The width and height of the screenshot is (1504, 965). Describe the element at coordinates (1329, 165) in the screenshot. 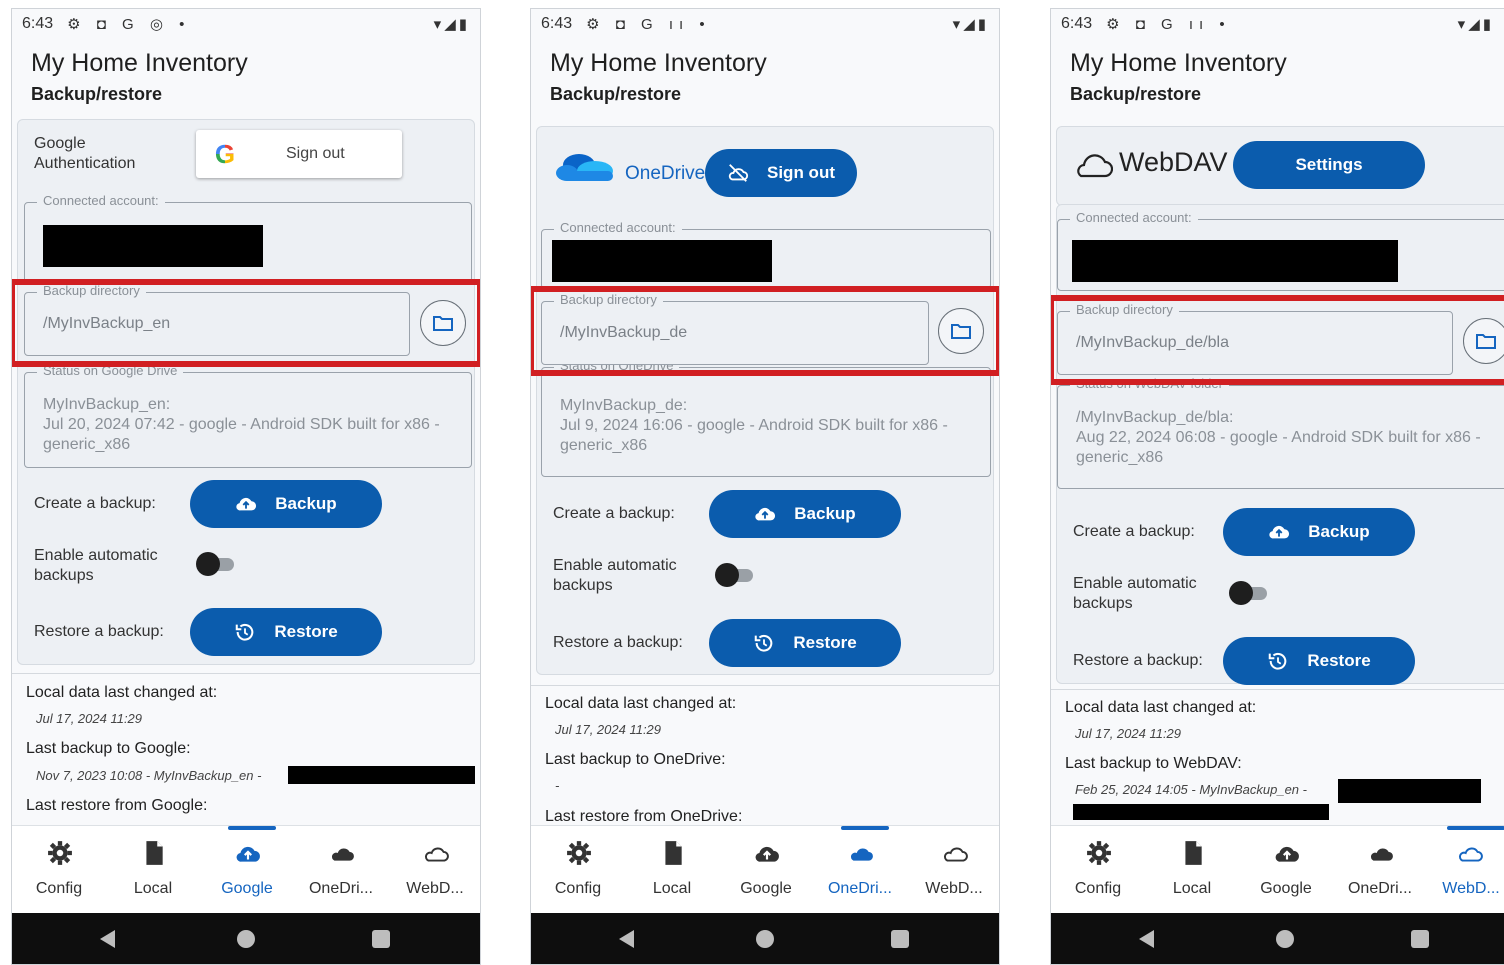

I see `webdav-settings-button: Settings` at that location.